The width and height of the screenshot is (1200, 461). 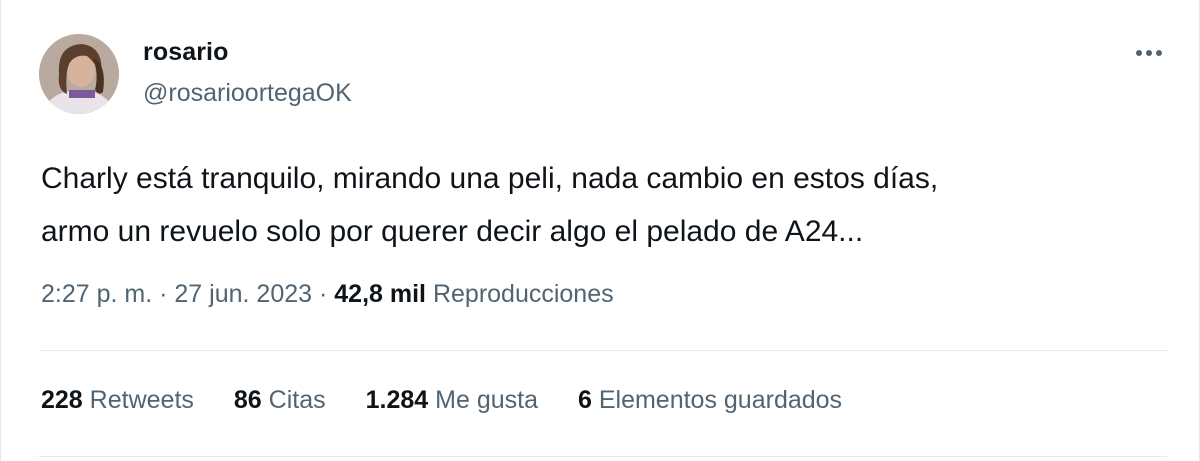 I want to click on more-options-button, so click(x=1149, y=53).